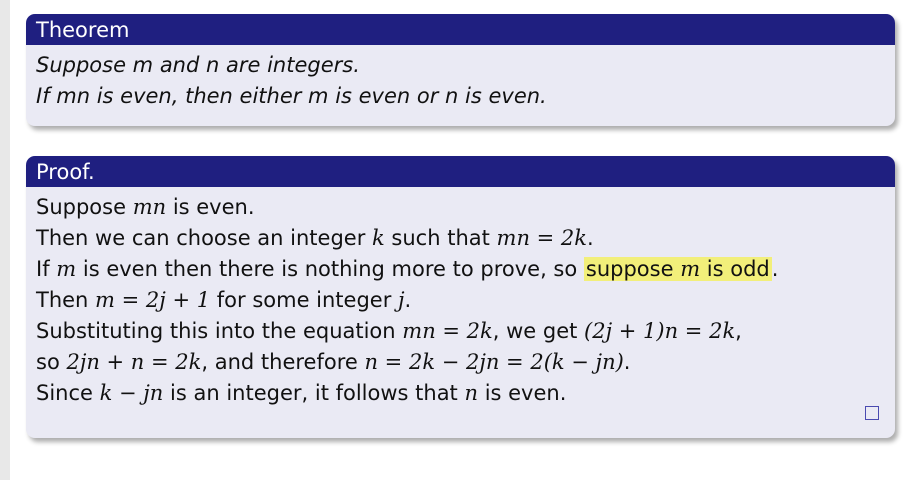 The image size is (915, 480). What do you see at coordinates (149, 207) in the screenshot?
I see `math-expr: mn` at bounding box center [149, 207].